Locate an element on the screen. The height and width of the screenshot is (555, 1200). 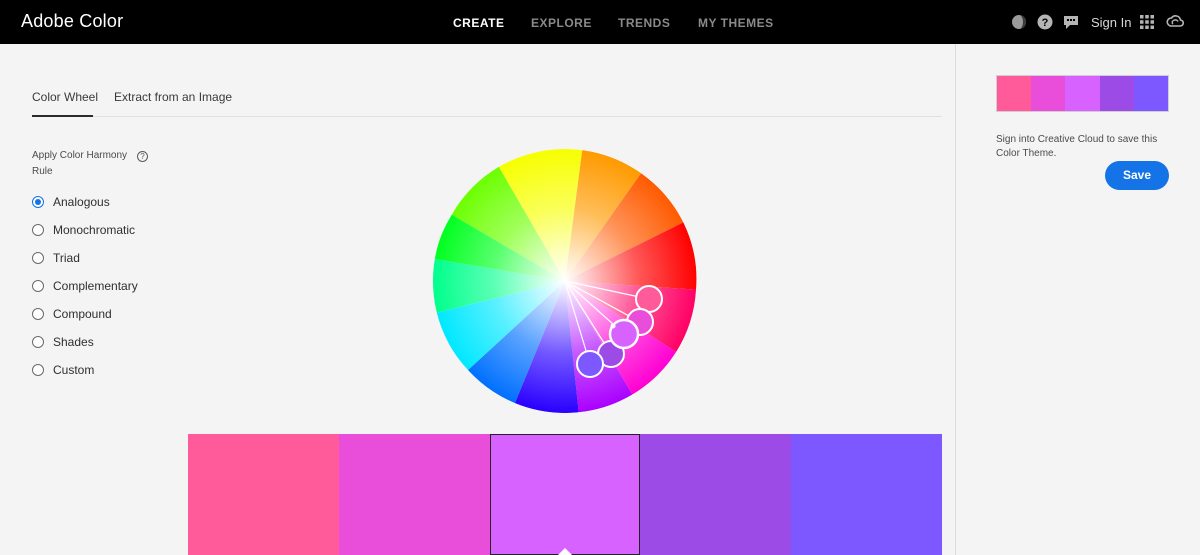
nav-create: CREATE is located at coordinates (478, 23).